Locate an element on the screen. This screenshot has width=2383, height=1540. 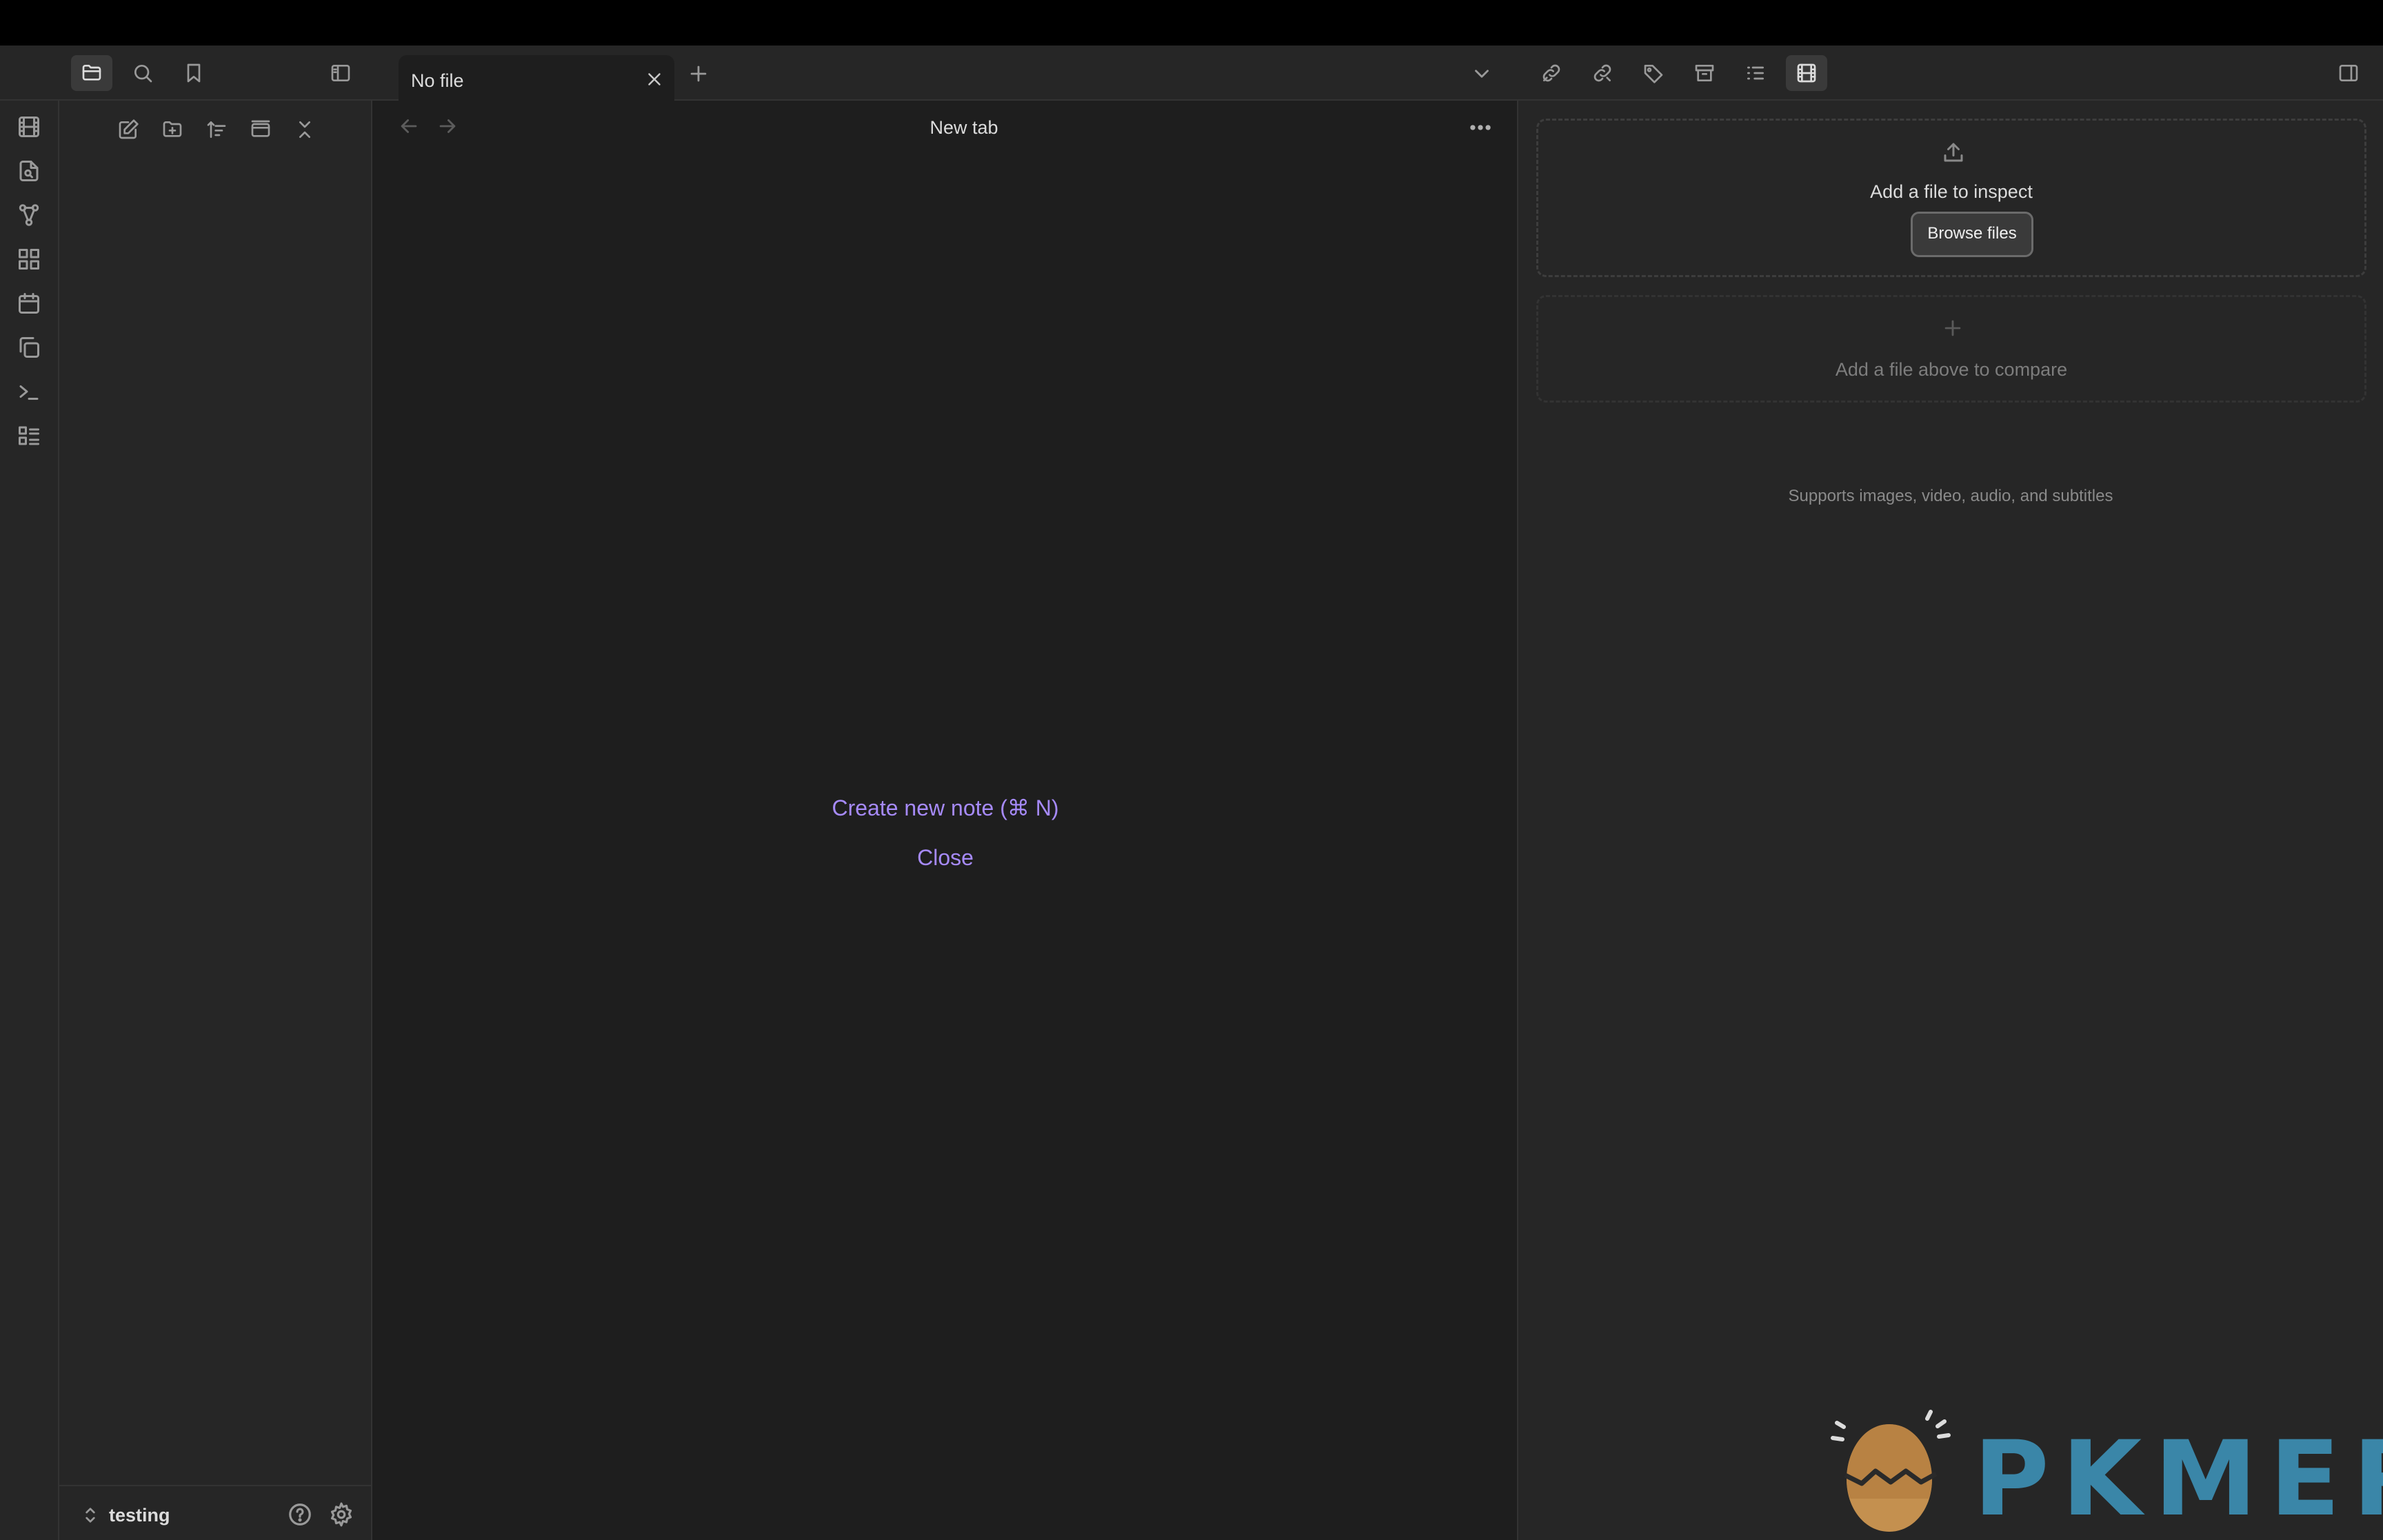
compare-label: Add a file above to compare is located at coordinates (1951, 370).